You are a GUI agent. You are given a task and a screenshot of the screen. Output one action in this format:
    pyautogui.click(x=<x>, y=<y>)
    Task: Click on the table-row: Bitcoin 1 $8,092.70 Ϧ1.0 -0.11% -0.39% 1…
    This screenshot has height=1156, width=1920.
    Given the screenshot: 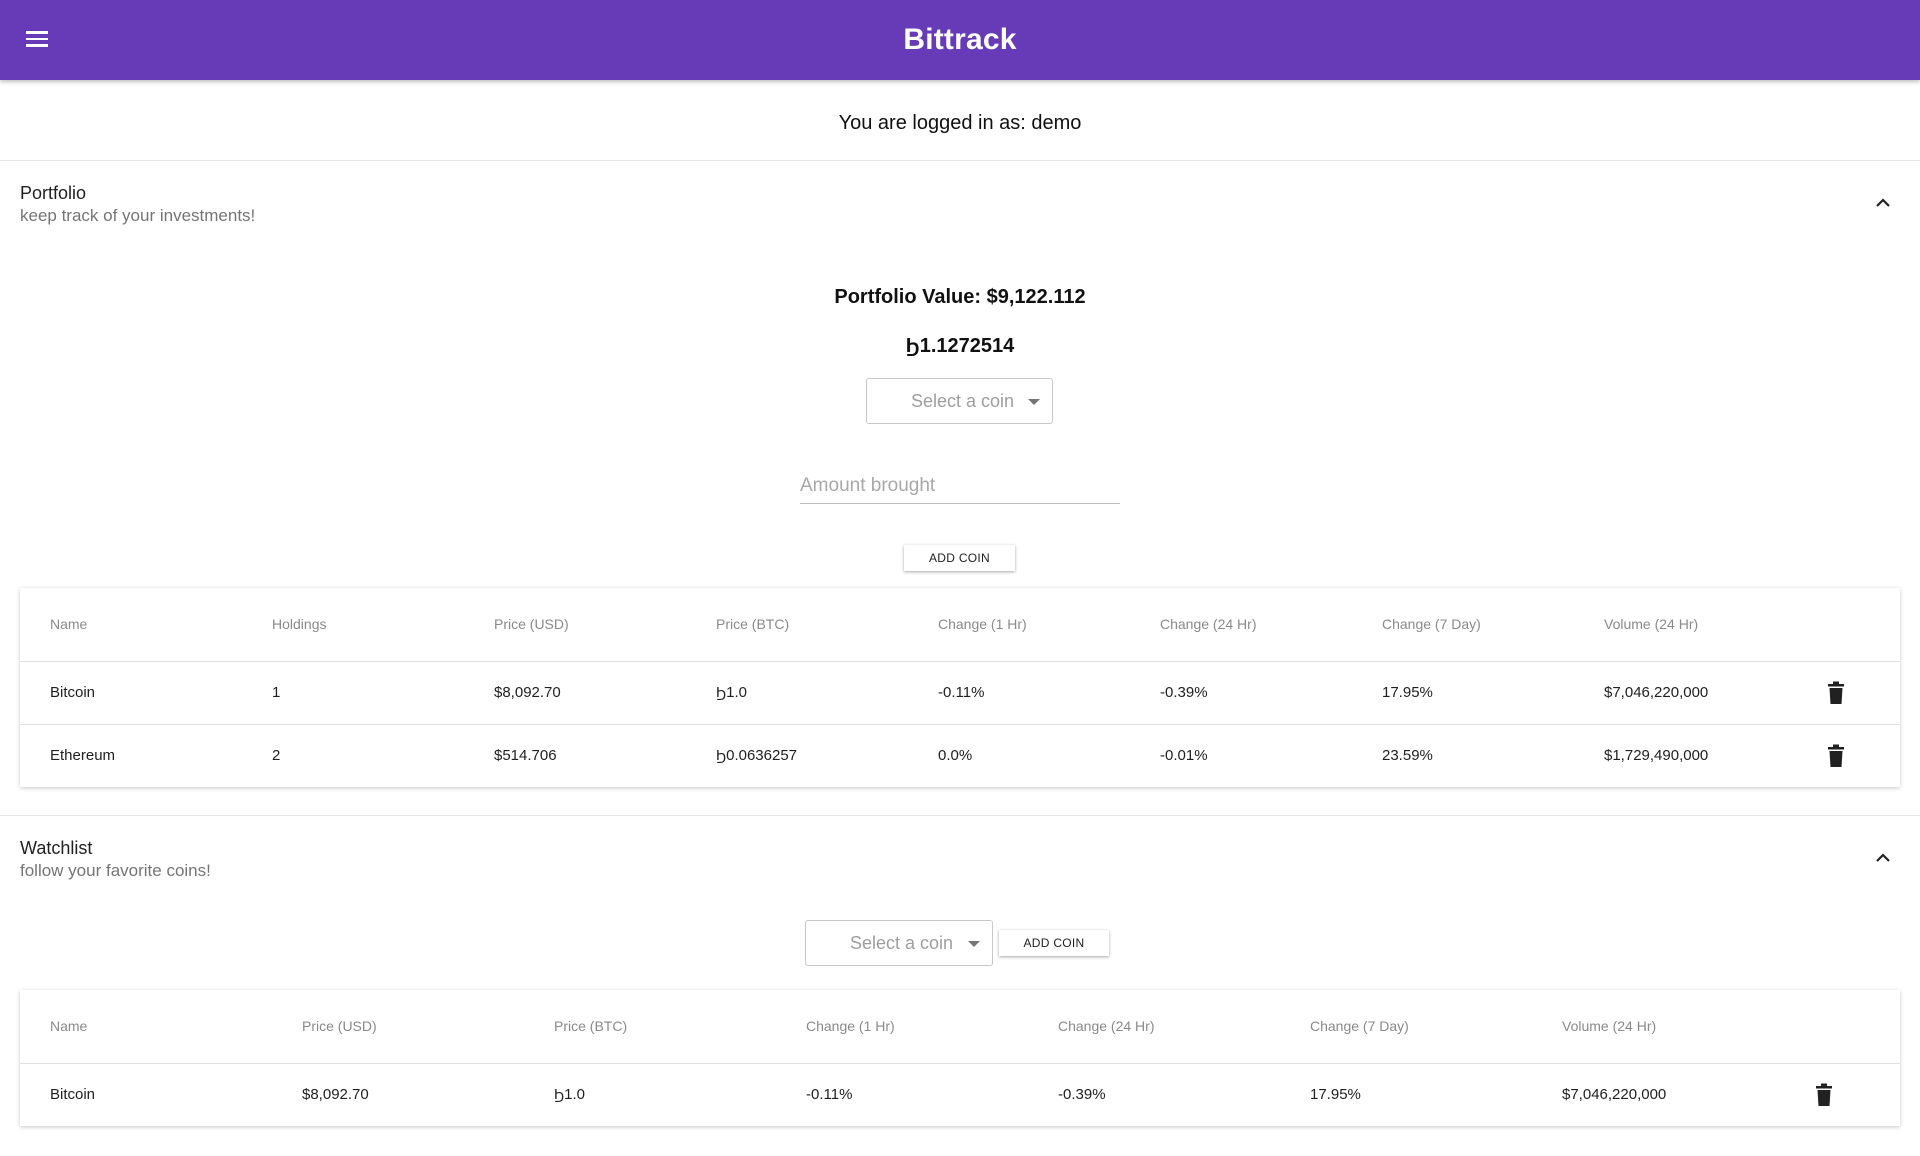 What is the action you would take?
    pyautogui.click(x=960, y=693)
    